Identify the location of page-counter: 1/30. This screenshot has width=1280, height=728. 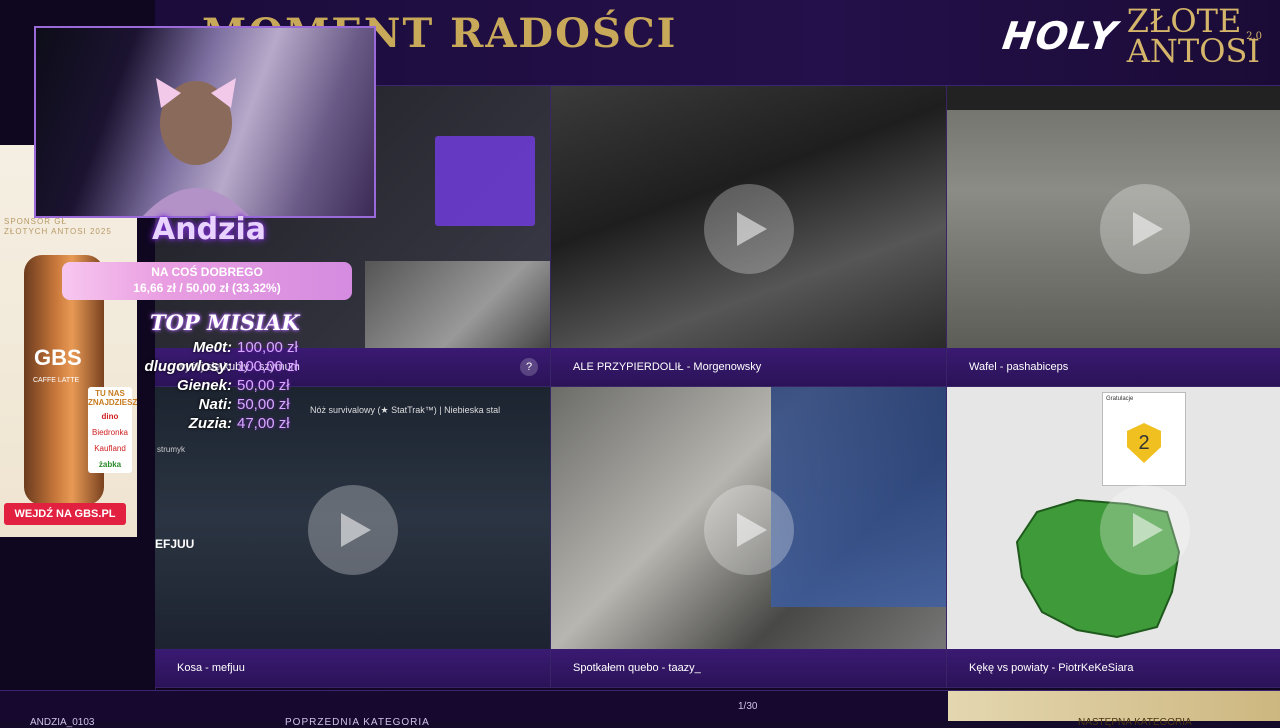
(748, 706).